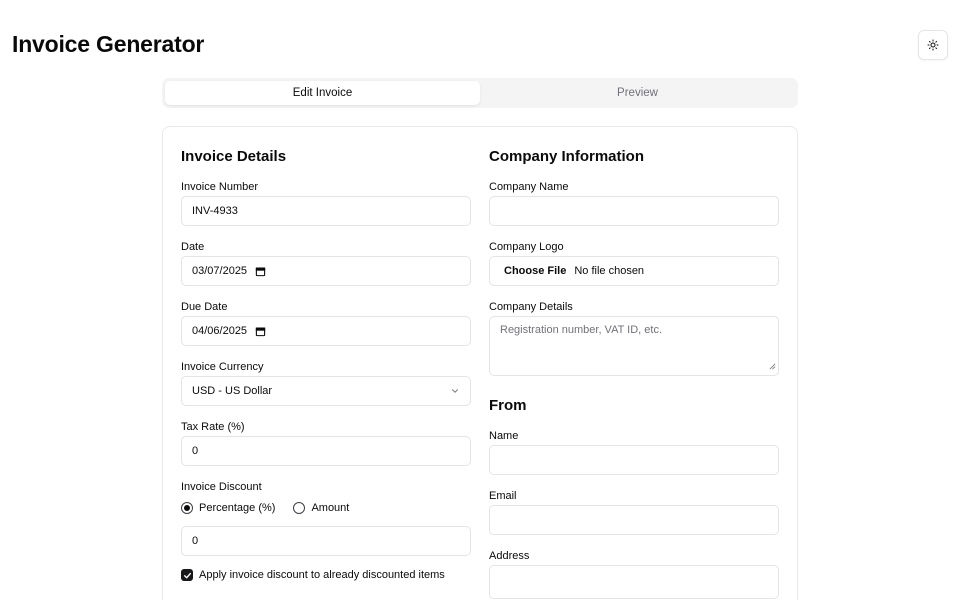 This screenshot has height=600, width=960. I want to click on company-name-input, so click(634, 211).